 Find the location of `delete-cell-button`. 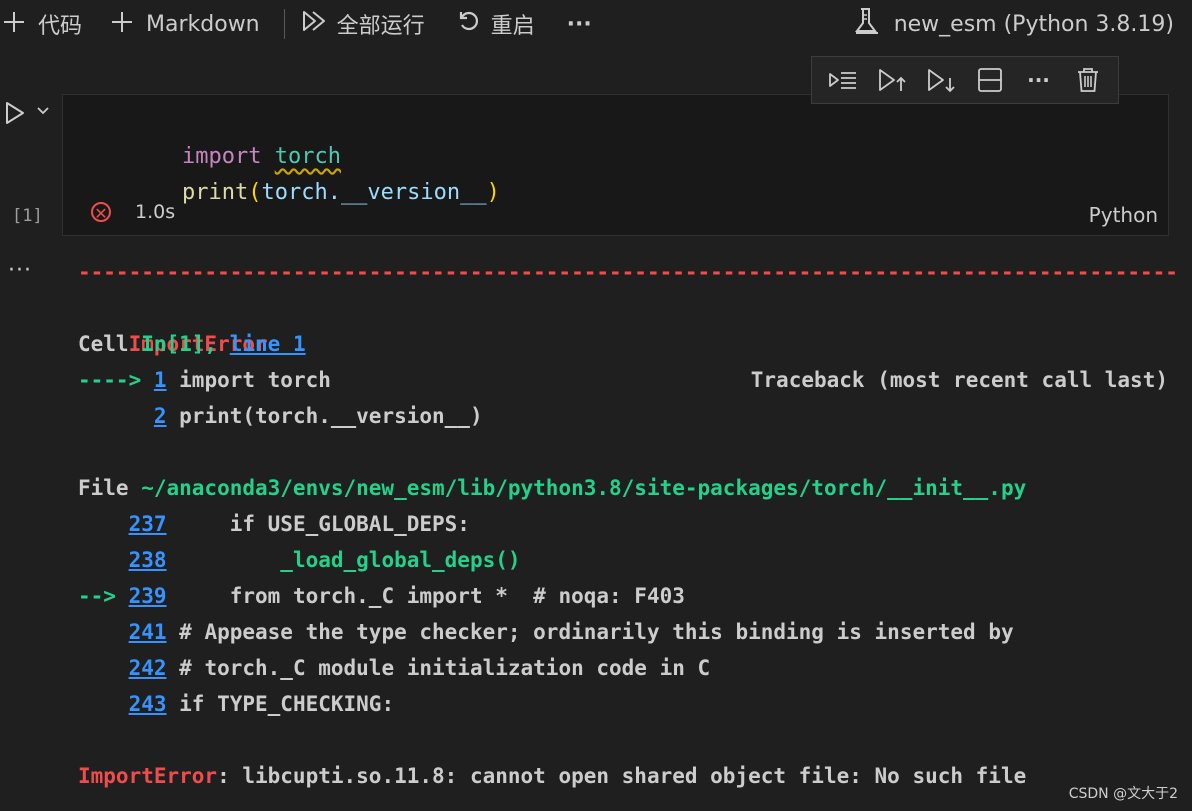

delete-cell-button is located at coordinates (1088, 80).